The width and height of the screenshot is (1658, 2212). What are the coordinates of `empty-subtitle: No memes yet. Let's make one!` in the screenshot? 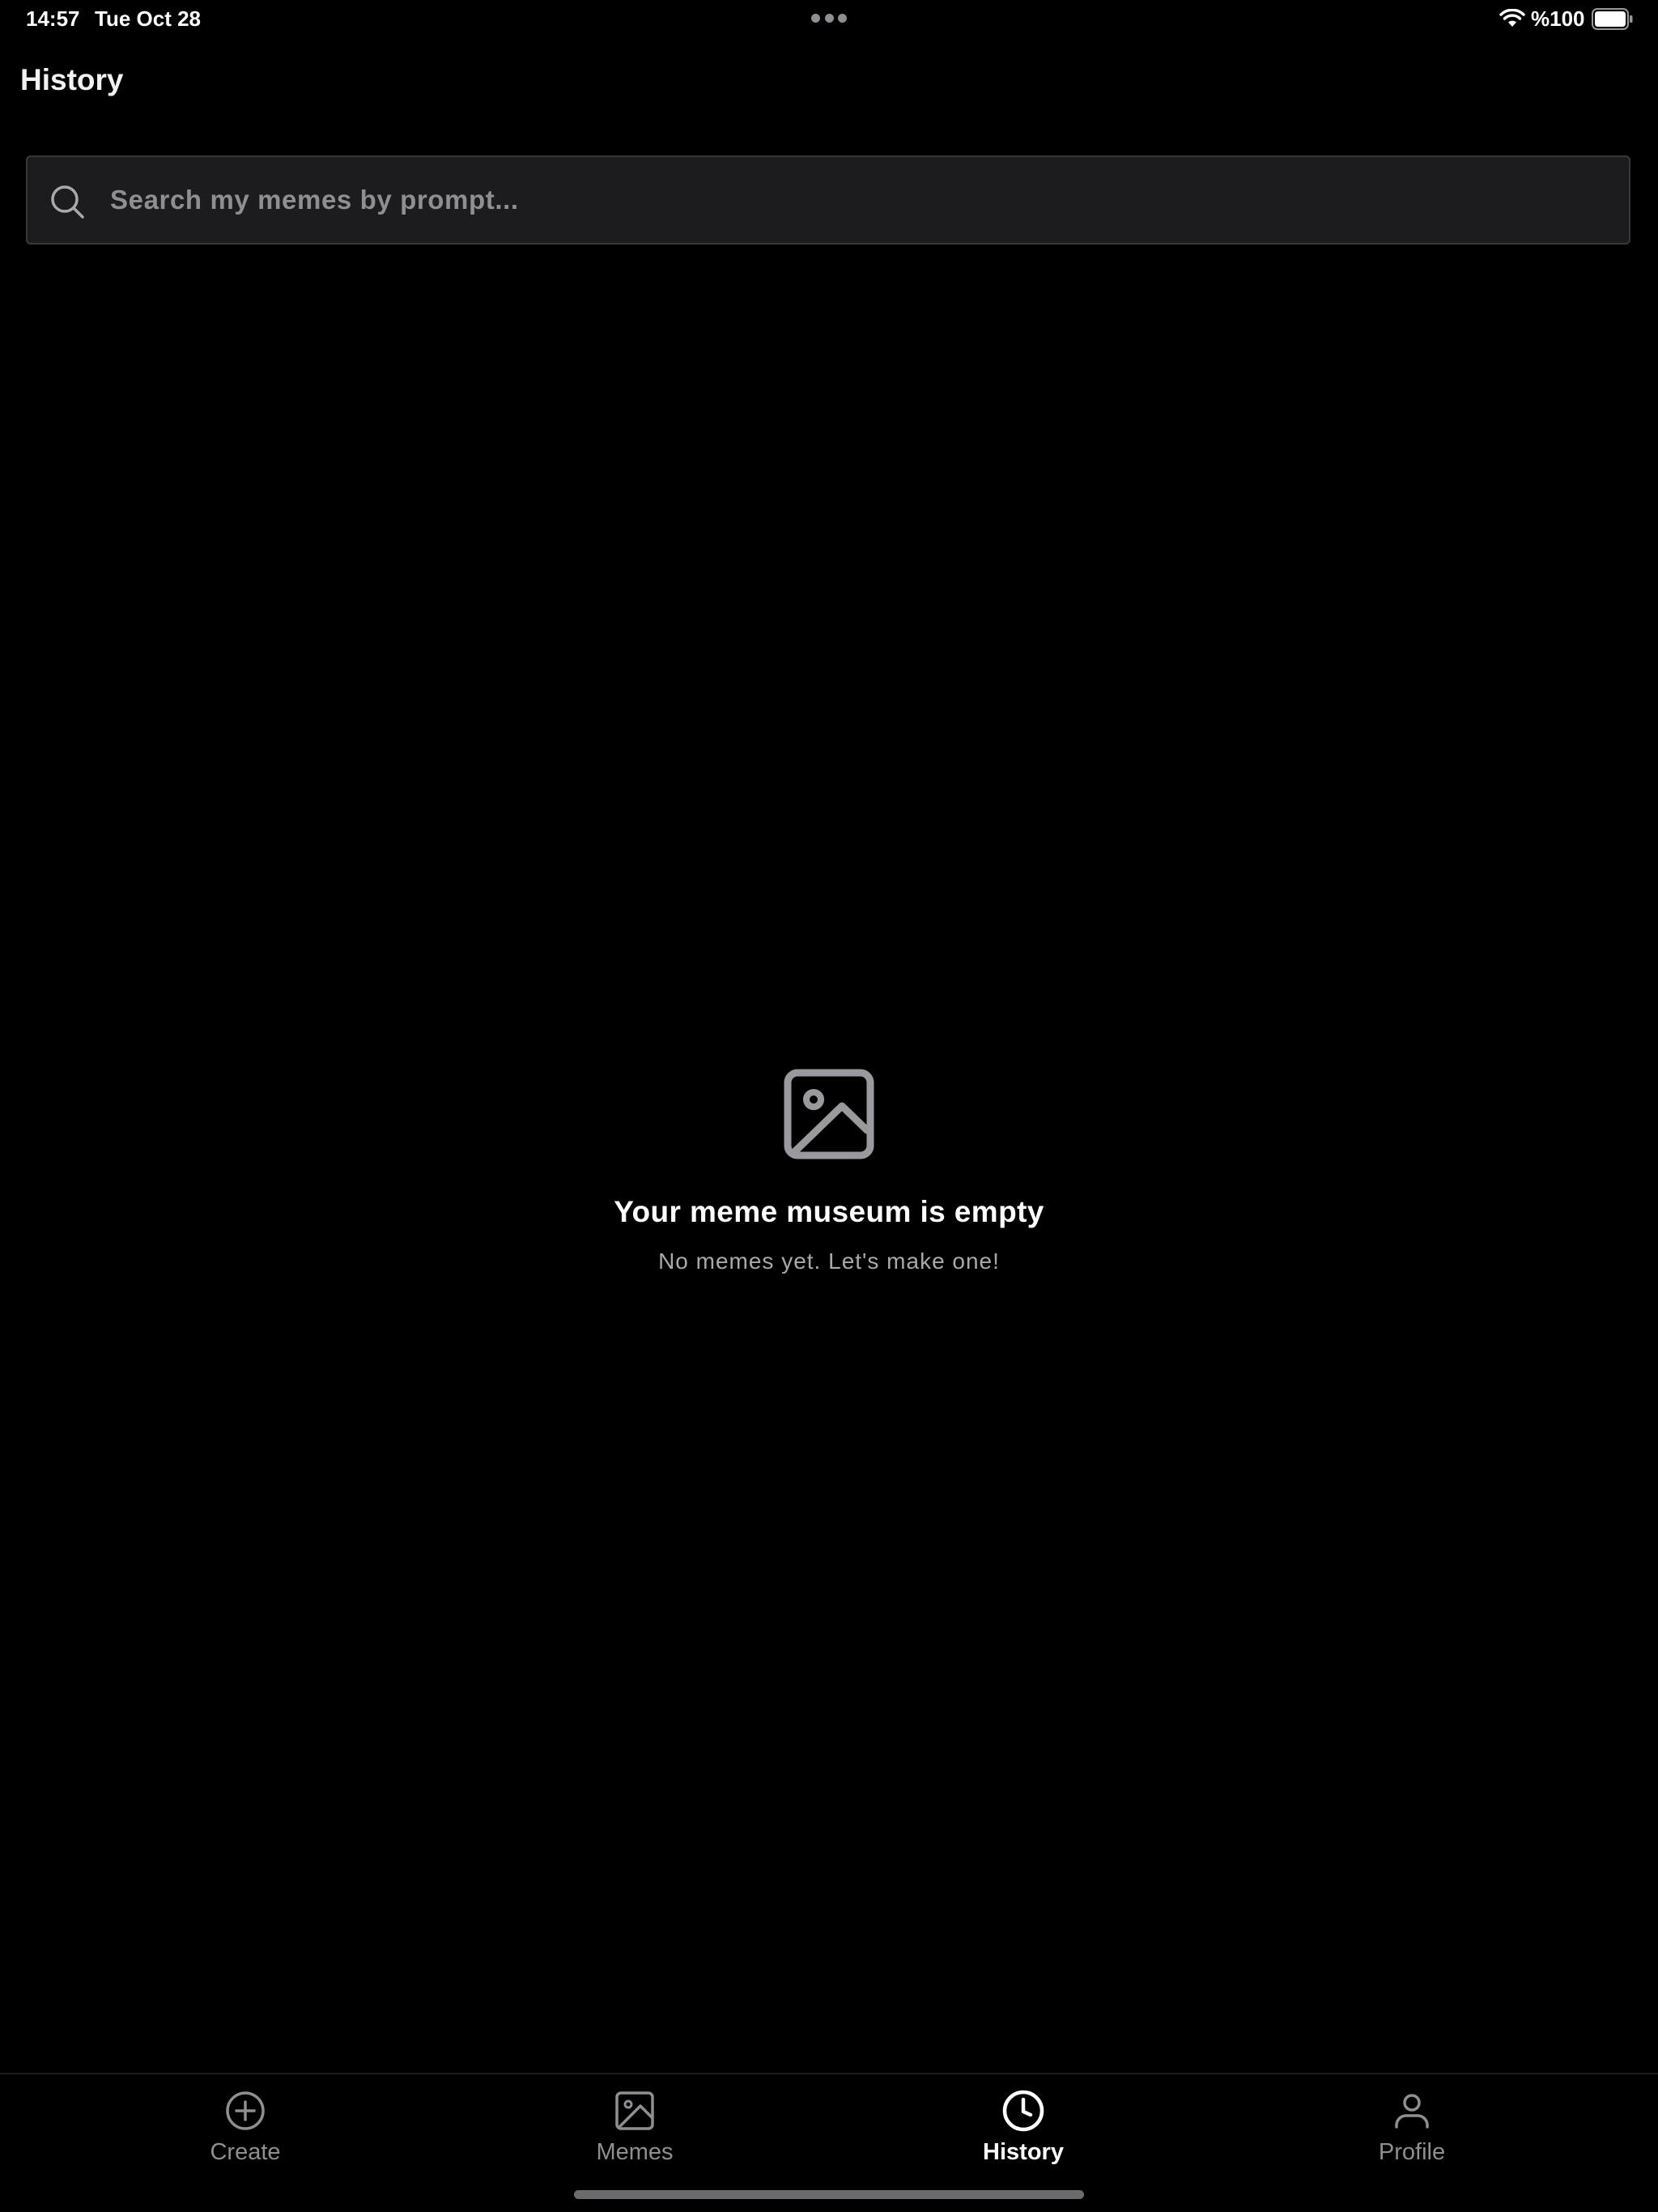 It's located at (829, 1262).